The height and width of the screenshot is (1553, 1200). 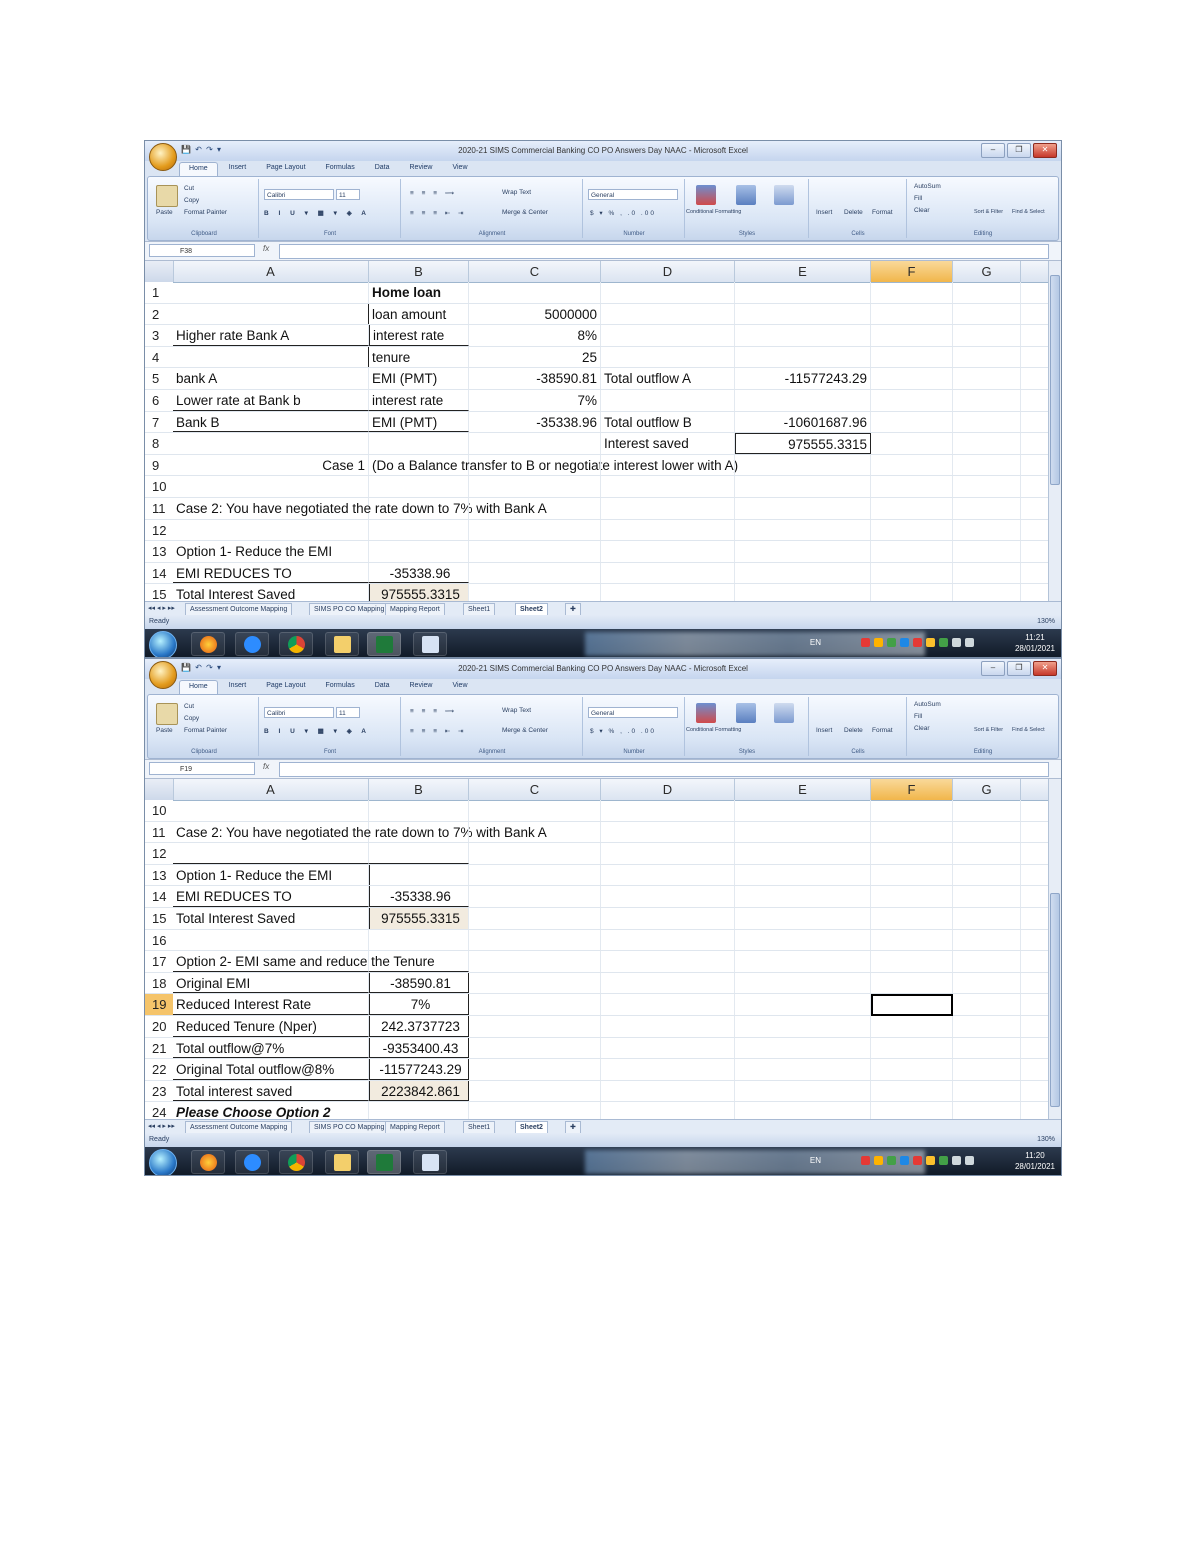 What do you see at coordinates (668, 443) in the screenshot?
I see `cell-d8: Interest saved` at bounding box center [668, 443].